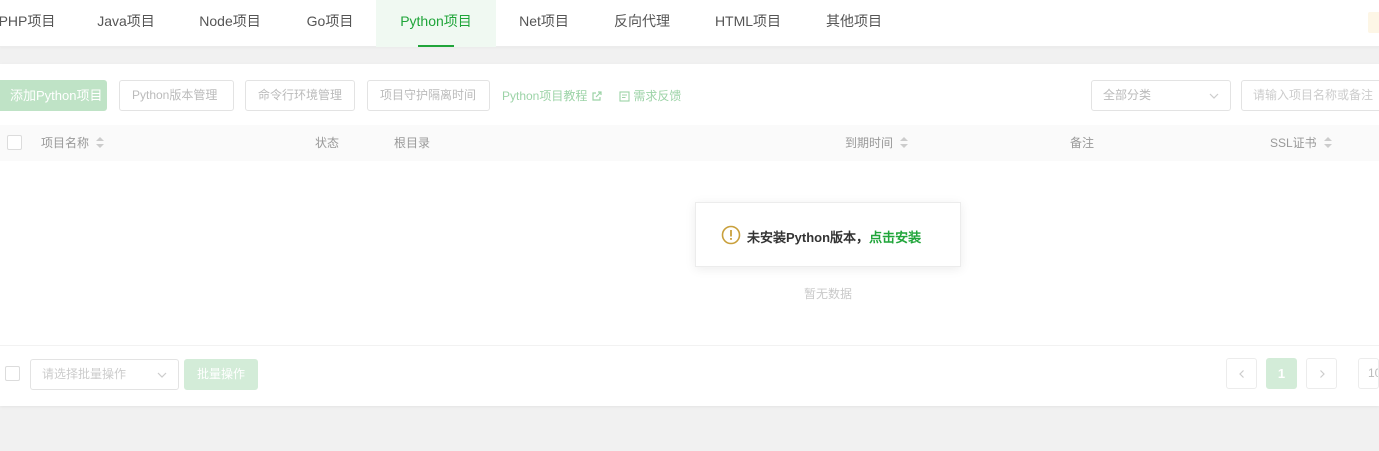 This screenshot has width=1379, height=451. Describe the element at coordinates (1368, 373) in the screenshot. I see `page-size-select: 10` at that location.